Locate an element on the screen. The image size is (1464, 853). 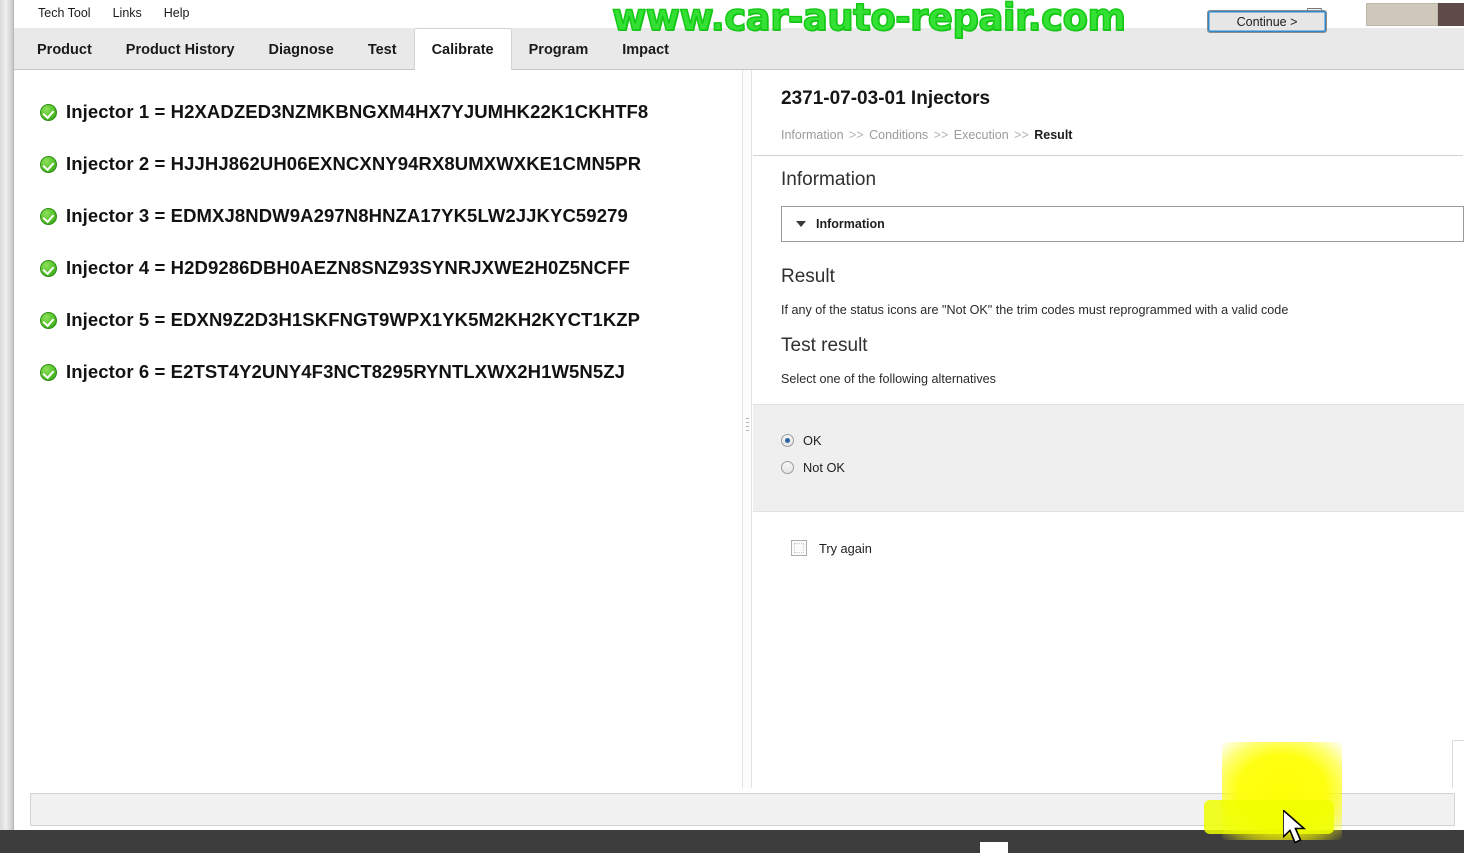
tab-label: Impact is located at coordinates (646, 49).